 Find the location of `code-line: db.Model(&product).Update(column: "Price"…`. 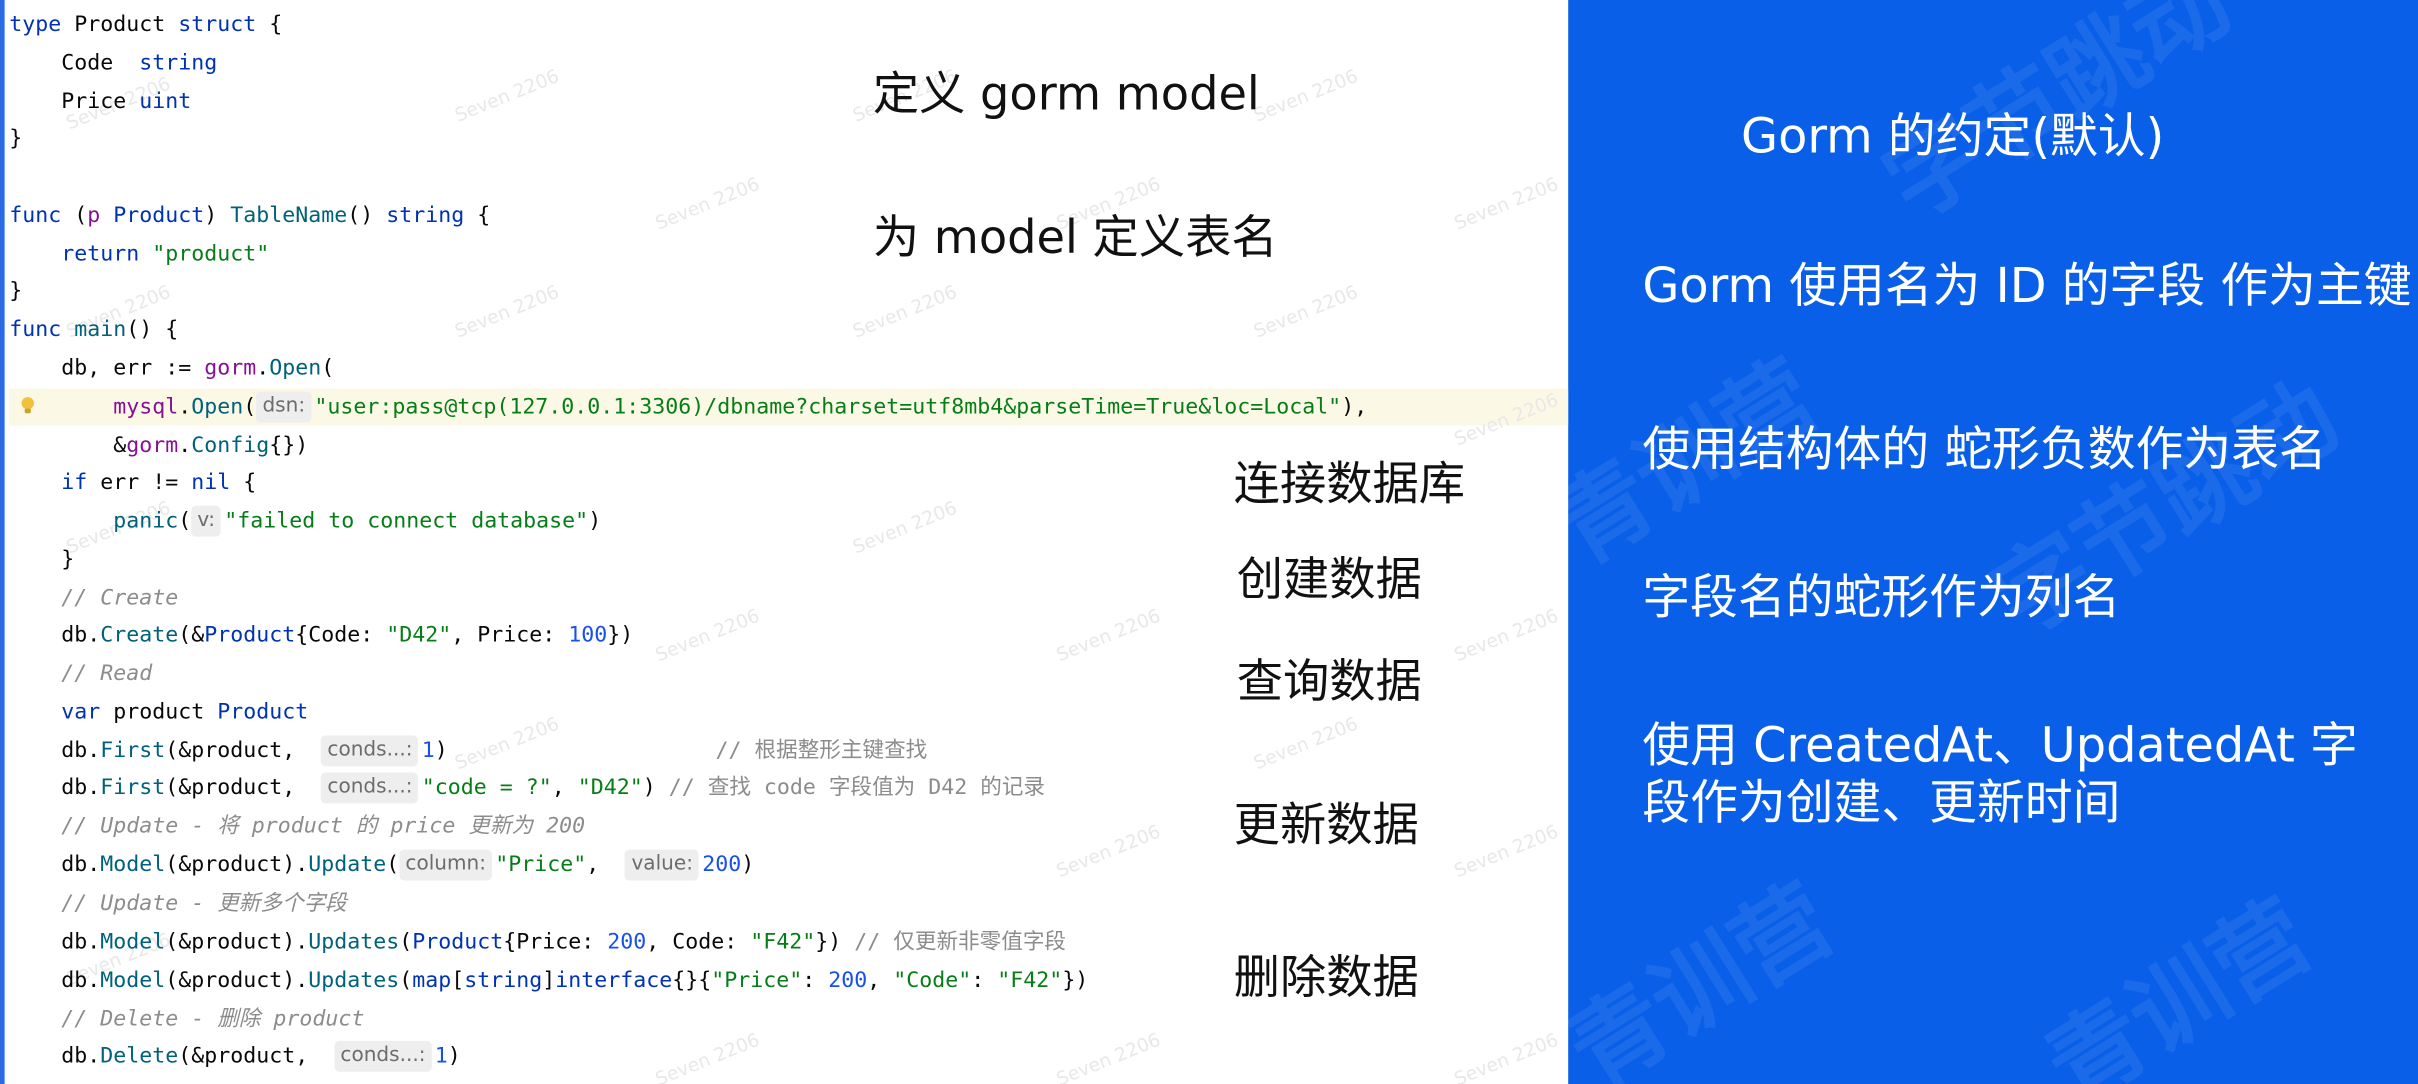

code-line: db.Model(&product).Update(column: "Price"… is located at coordinates (381, 865).